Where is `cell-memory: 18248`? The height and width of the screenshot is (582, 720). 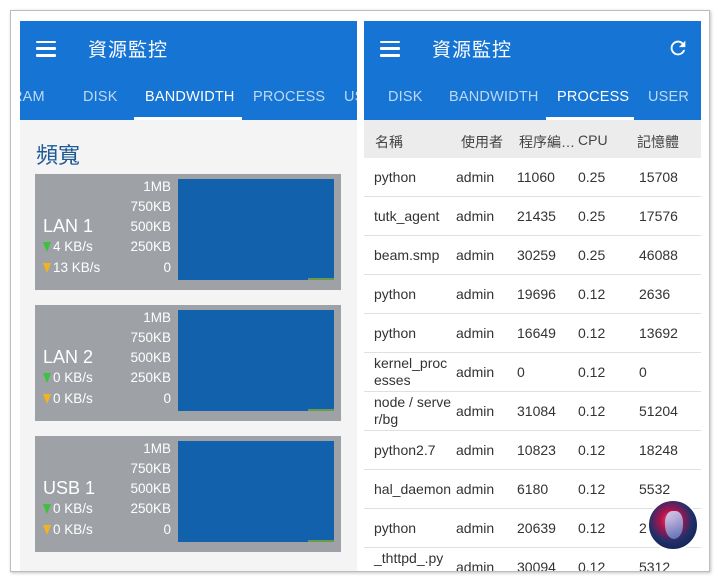 cell-memory: 18248 is located at coordinates (658, 450).